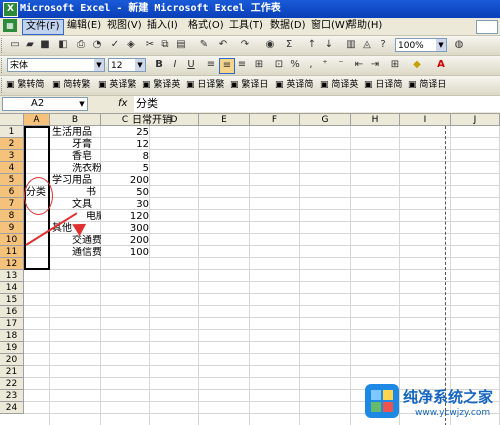 Image resolution: width=500 pixels, height=425 pixels. What do you see at coordinates (249, 85) in the screenshot?
I see `btn-fan-to-jp: ▣ 繁译日` at bounding box center [249, 85].